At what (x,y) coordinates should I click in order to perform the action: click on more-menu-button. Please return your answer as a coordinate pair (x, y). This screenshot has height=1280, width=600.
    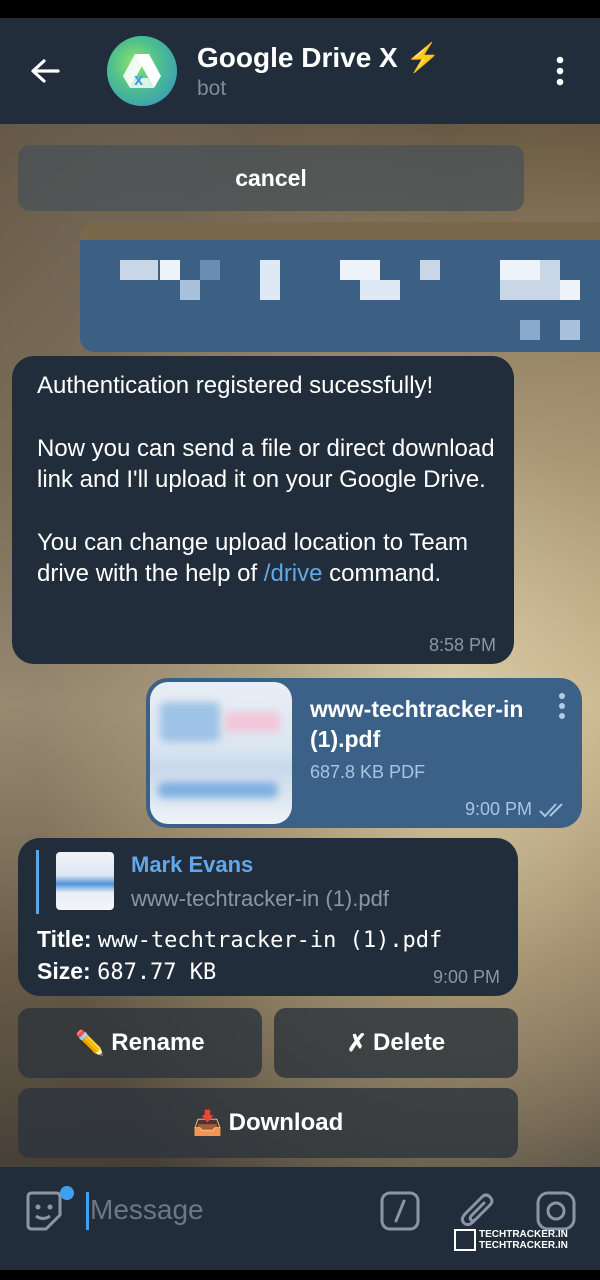
    Looking at the image, I should click on (560, 71).